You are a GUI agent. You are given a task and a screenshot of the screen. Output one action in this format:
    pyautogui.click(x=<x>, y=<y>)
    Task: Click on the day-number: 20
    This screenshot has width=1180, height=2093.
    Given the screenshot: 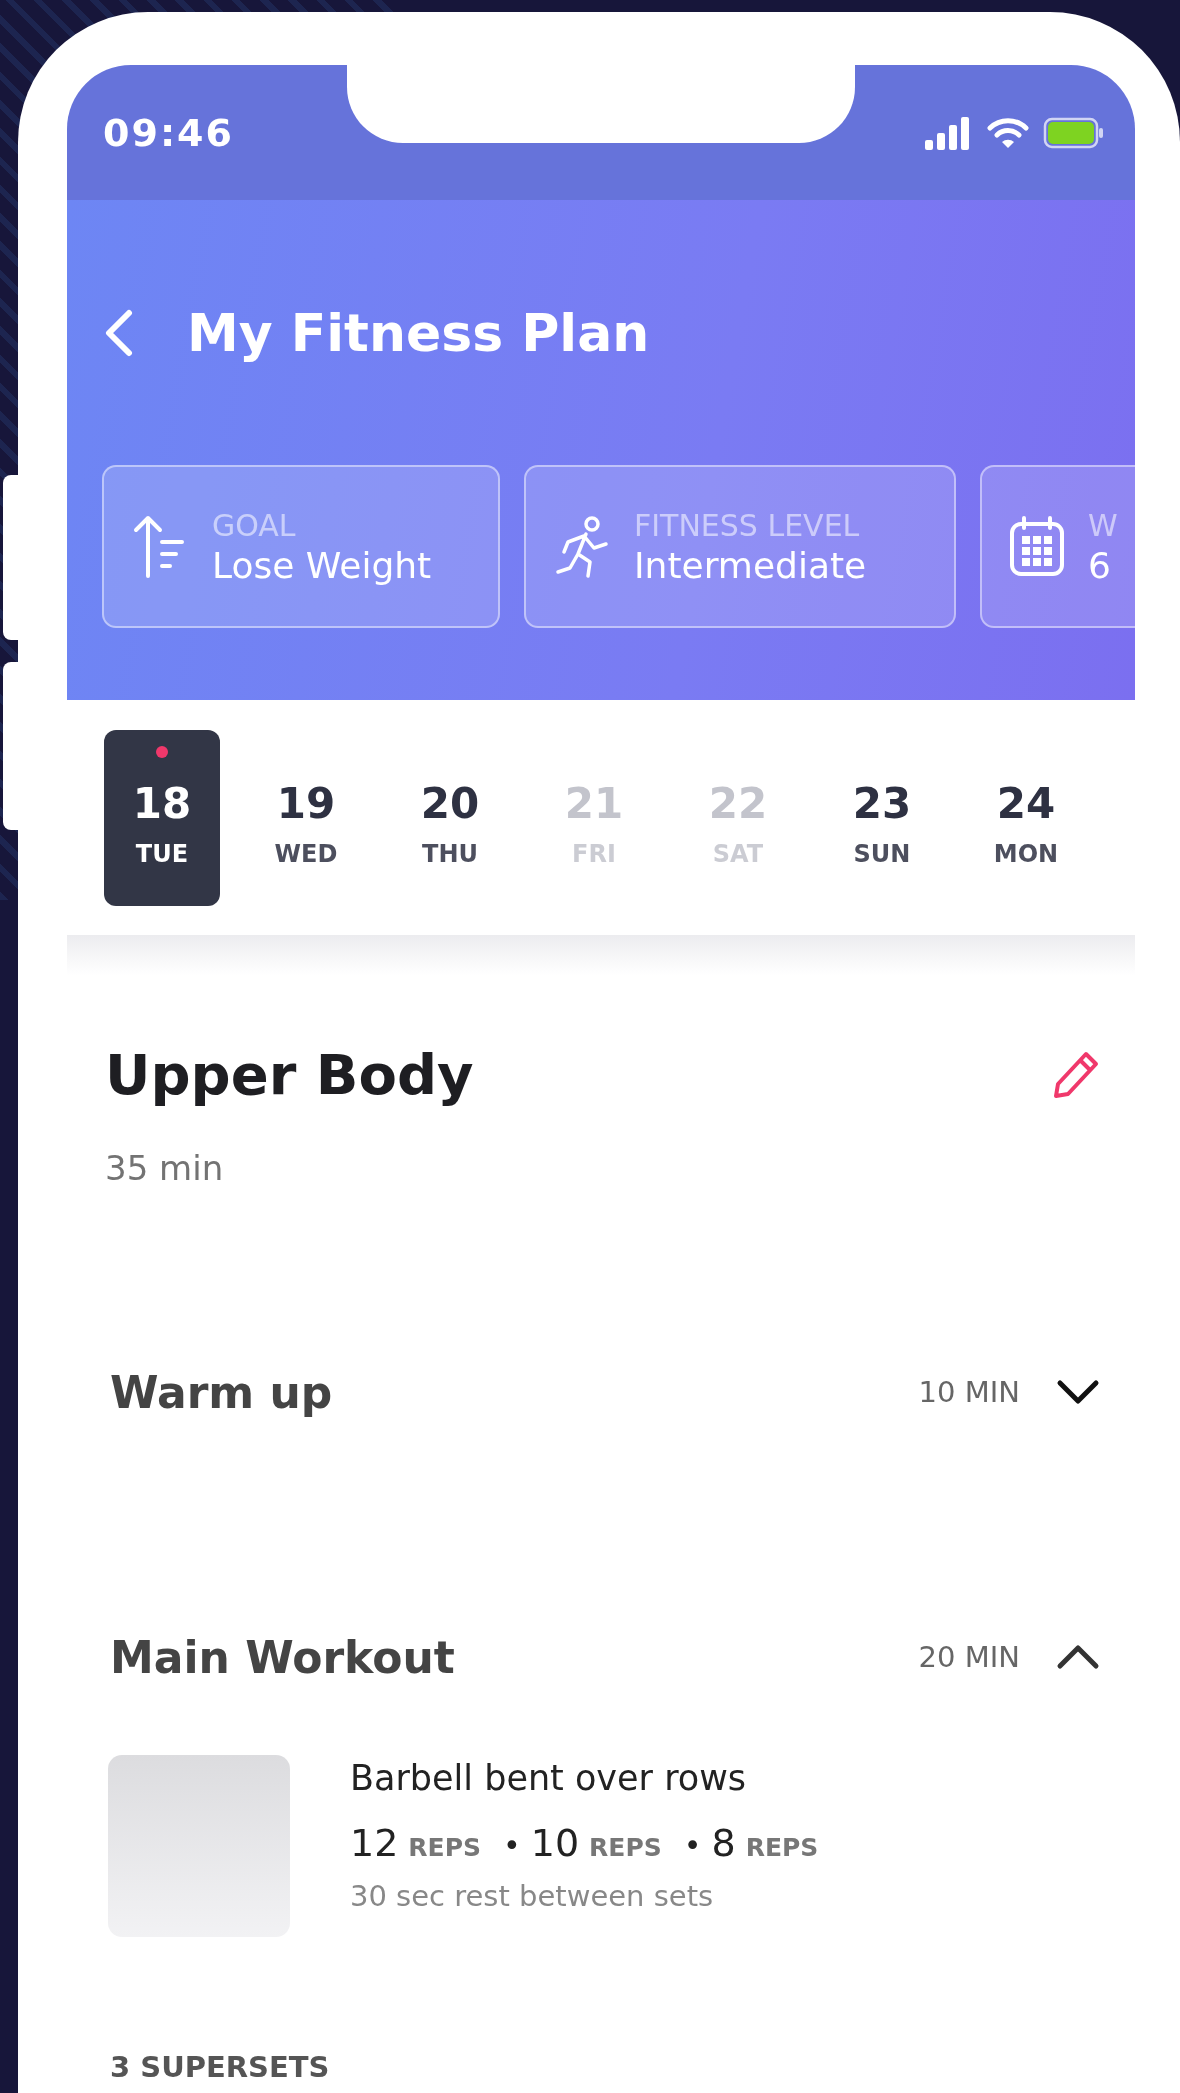 What is the action you would take?
    pyautogui.click(x=450, y=804)
    